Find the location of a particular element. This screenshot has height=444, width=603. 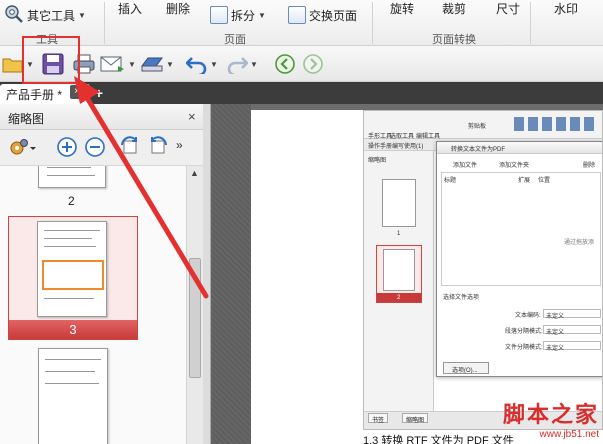

split-button: 拆分 ▼ is located at coordinates (238, 15).